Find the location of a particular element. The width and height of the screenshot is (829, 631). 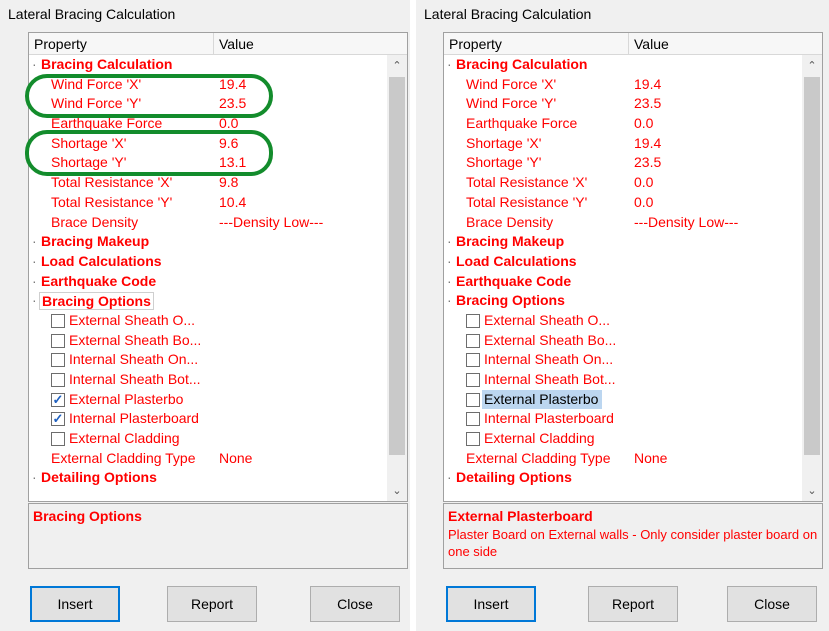

property-row: Brace Density ---Density Low--- is located at coordinates (623, 223).